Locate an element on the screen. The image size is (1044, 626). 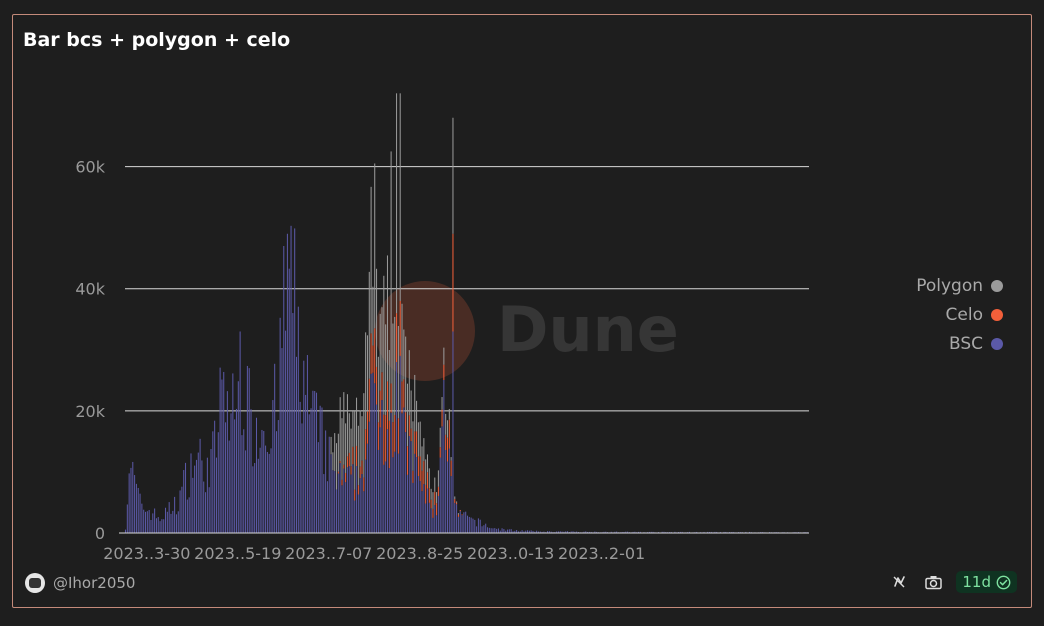
legend-item-bsc: BSC is located at coordinates (959, 343).